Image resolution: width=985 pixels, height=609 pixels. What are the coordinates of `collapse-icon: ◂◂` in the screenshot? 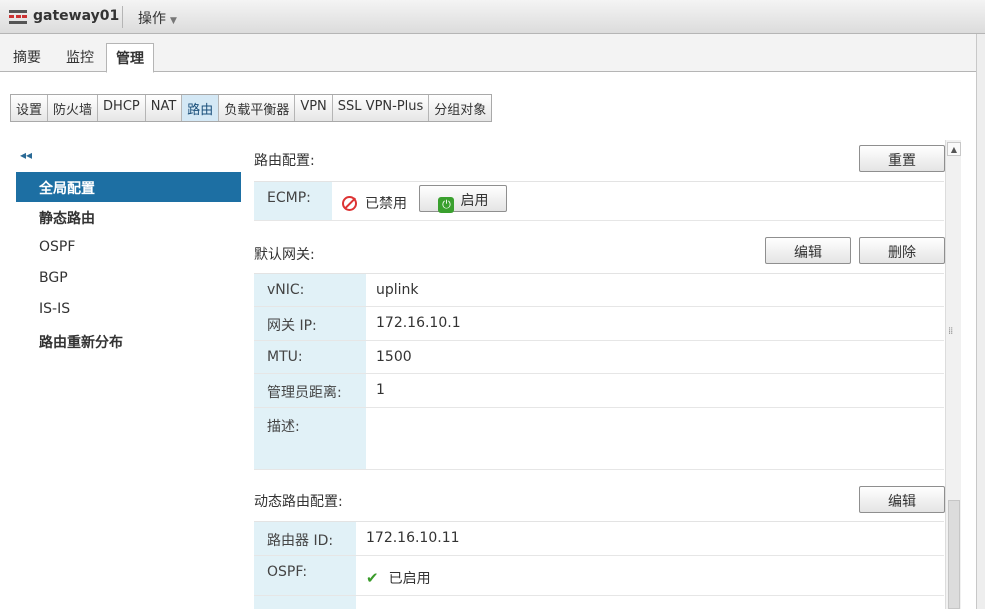 It's located at (26, 155).